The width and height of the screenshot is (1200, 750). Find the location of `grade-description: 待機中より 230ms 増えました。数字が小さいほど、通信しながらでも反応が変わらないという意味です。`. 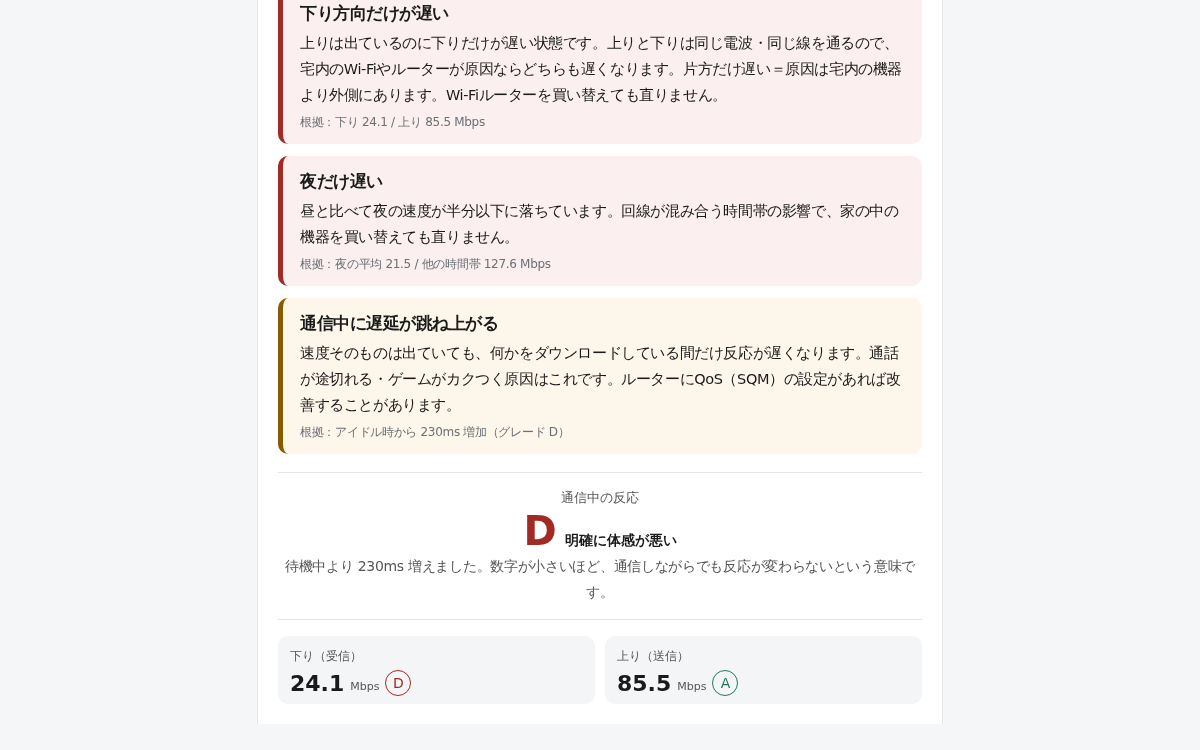

grade-description: 待機中より 230ms 増えました。数字が小さいほど、通信しながらでも反応が変わらないという意味です。 is located at coordinates (600, 579).